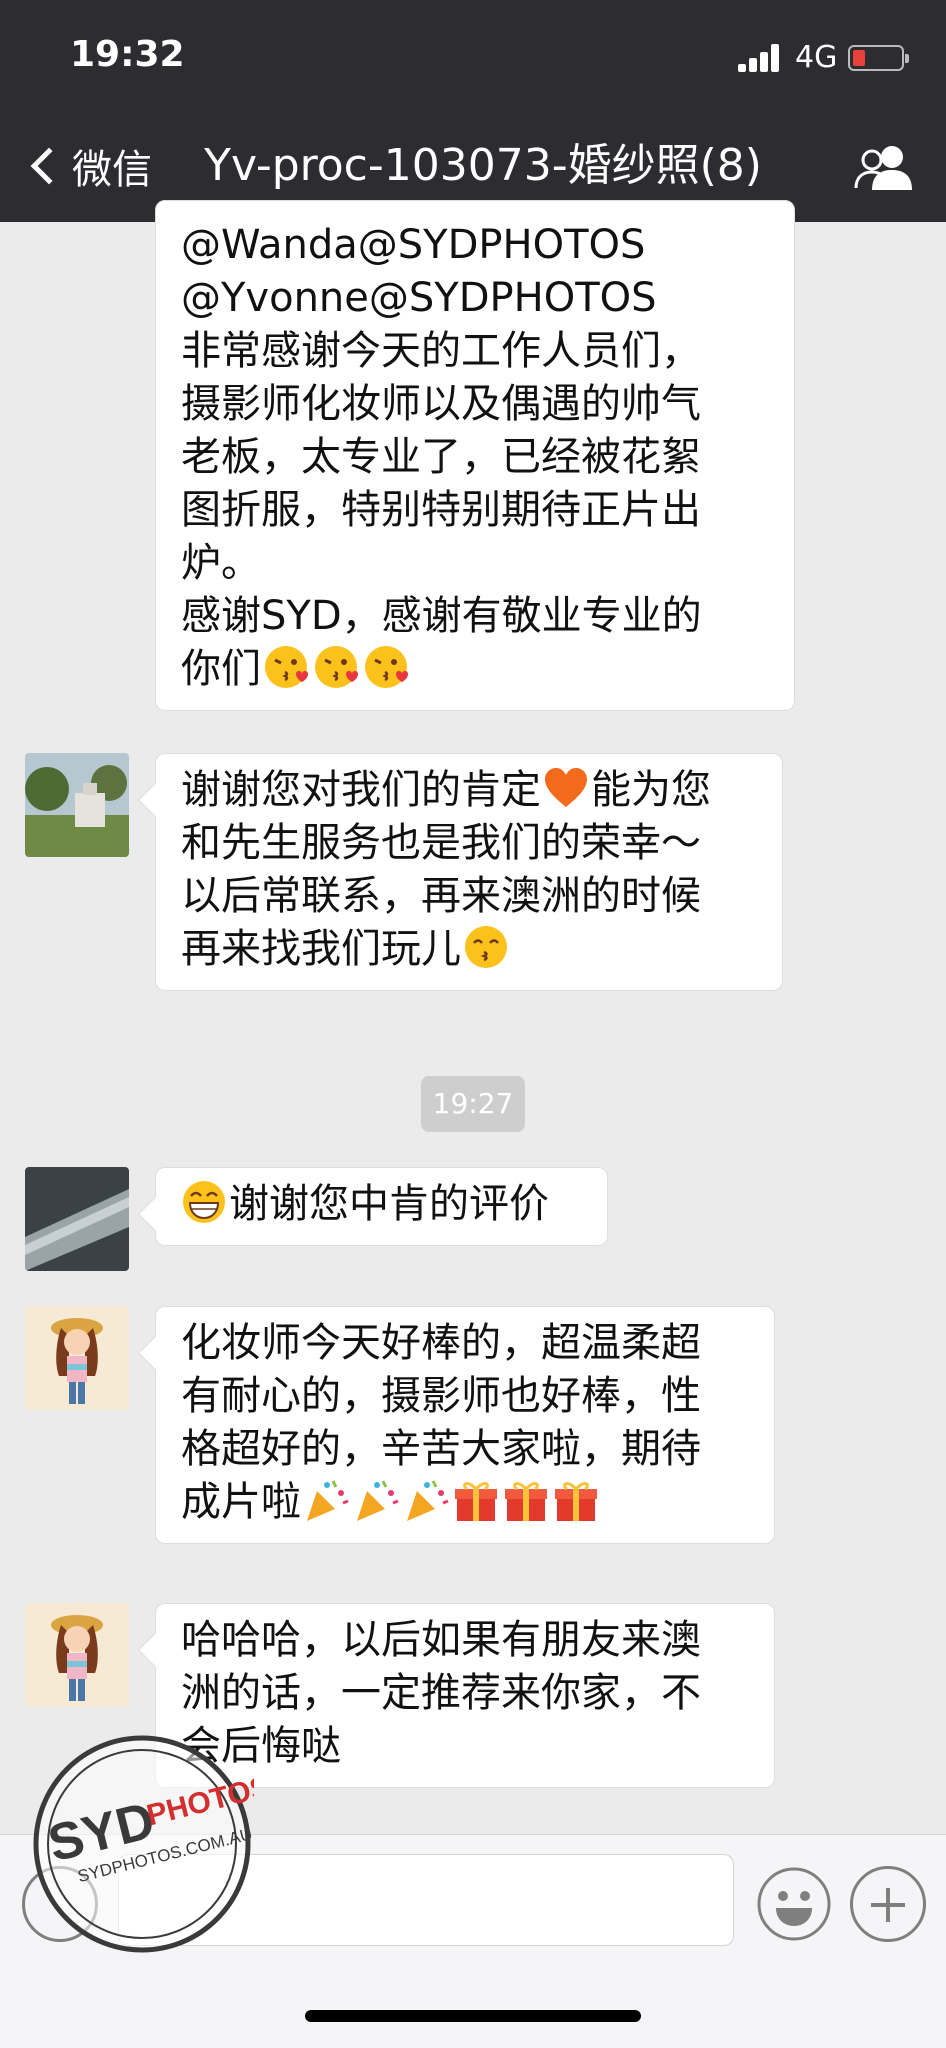 The image size is (946, 2048). Describe the element at coordinates (816, 57) in the screenshot. I see `network-type: 4G` at that location.